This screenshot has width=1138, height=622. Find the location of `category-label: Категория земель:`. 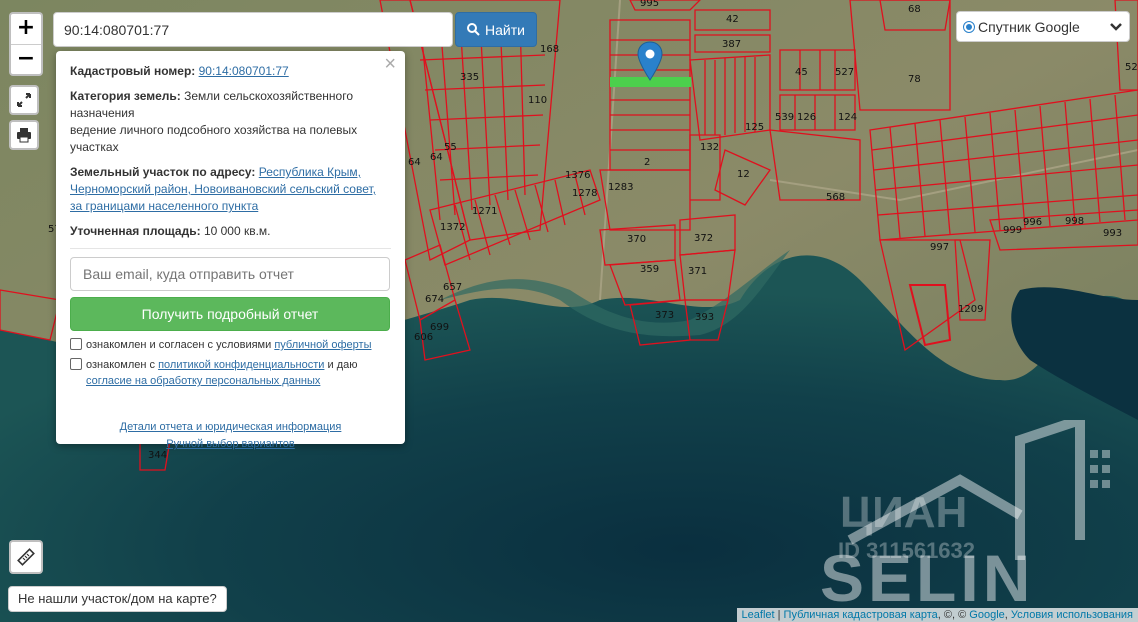

category-label: Категория земель: is located at coordinates (125, 96).